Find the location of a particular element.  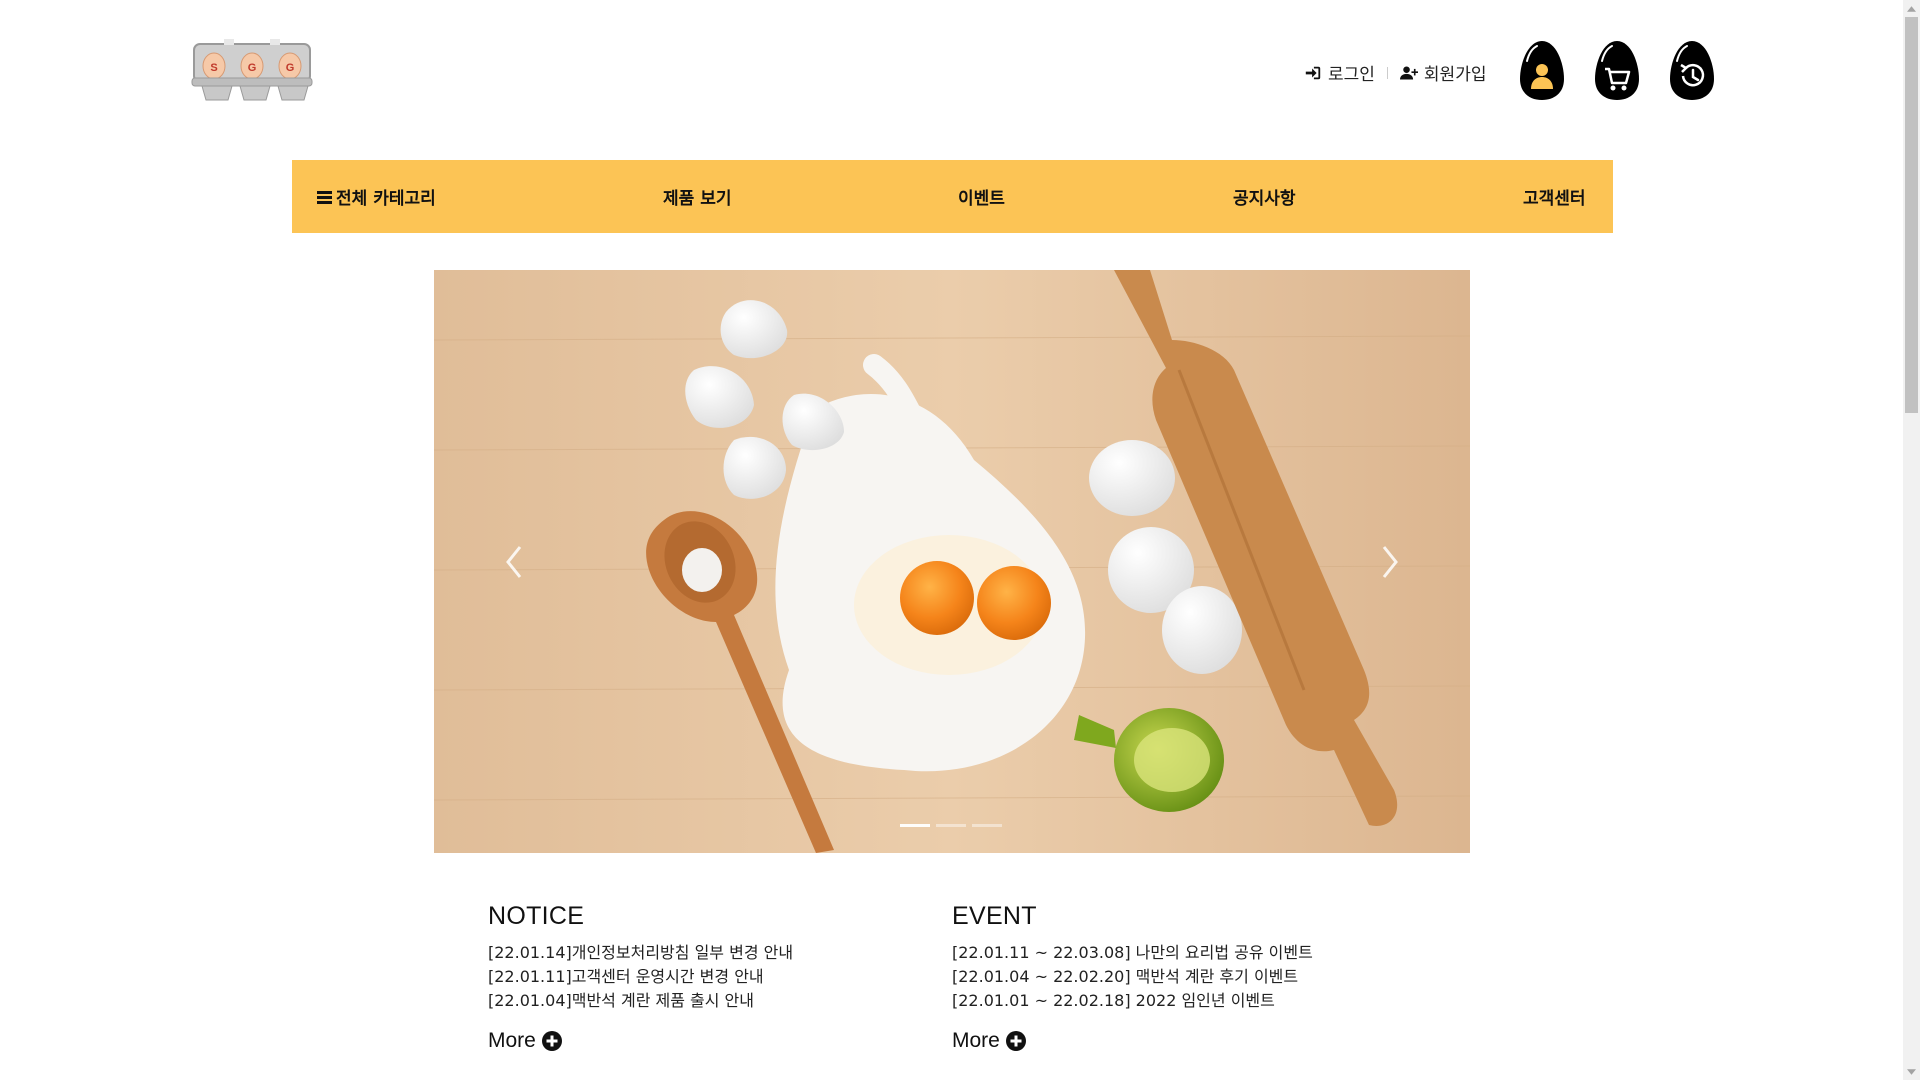

signup-link: 회원가입 is located at coordinates (1443, 72).